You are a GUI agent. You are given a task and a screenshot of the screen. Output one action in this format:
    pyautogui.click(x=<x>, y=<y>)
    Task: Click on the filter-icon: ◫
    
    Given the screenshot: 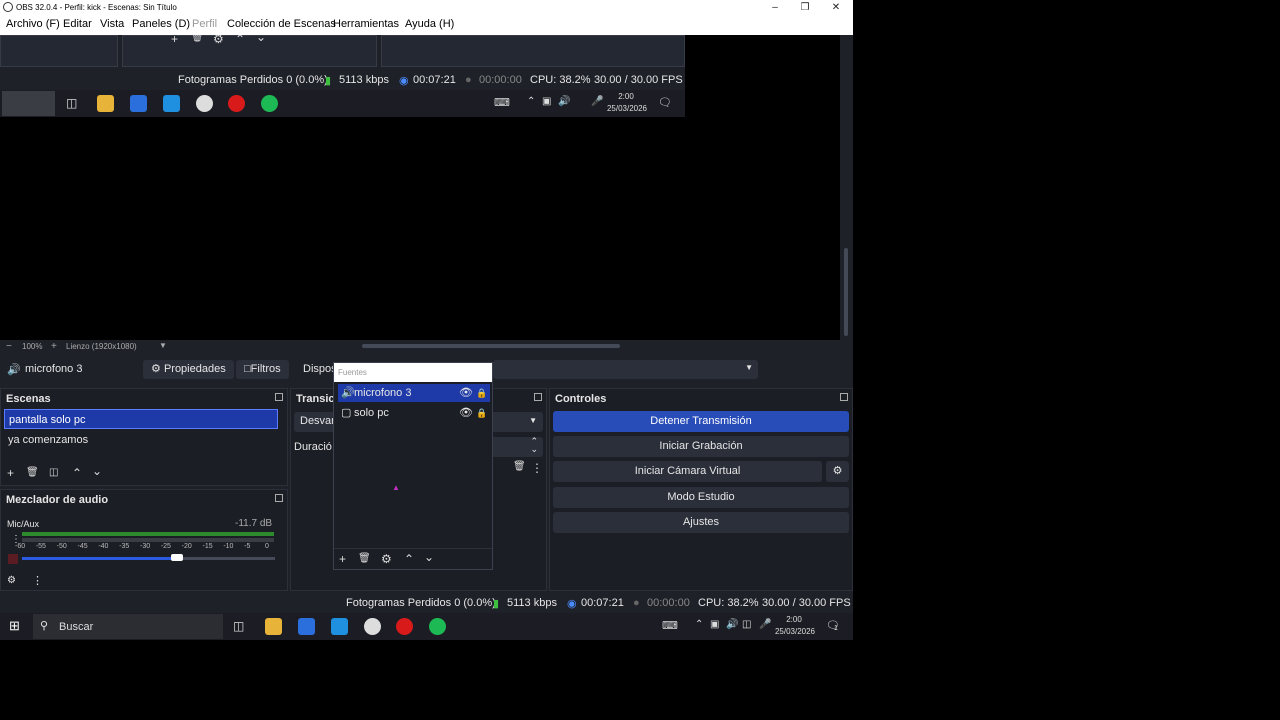 What is the action you would take?
    pyautogui.click(x=53, y=472)
    